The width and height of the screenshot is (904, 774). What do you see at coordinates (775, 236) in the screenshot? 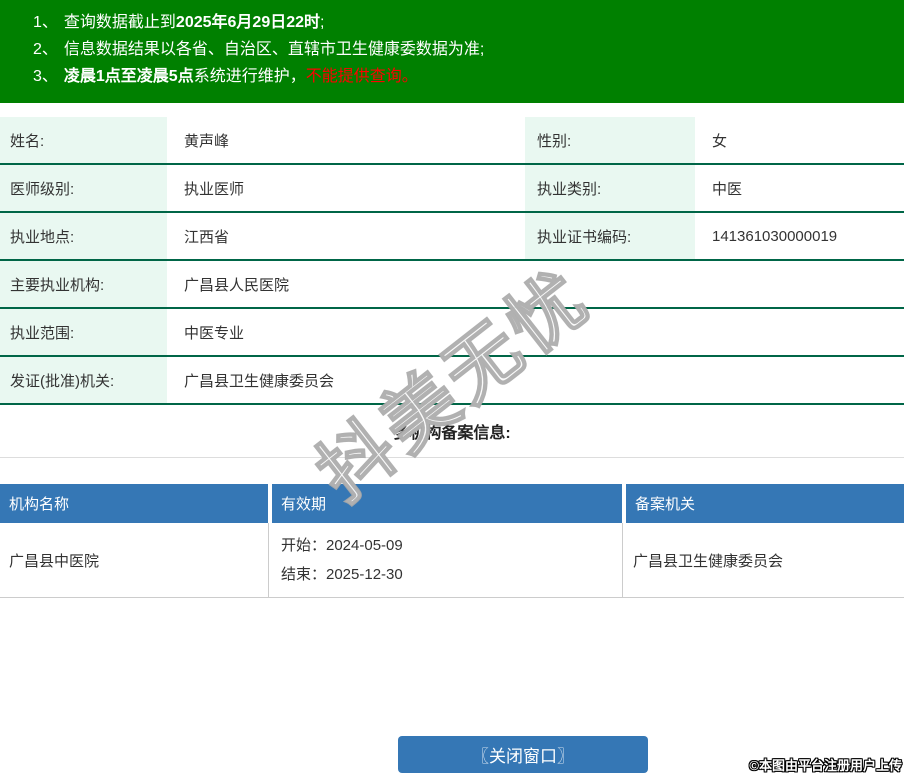
I see `field-value-certificate-number: 141361030000019` at bounding box center [775, 236].